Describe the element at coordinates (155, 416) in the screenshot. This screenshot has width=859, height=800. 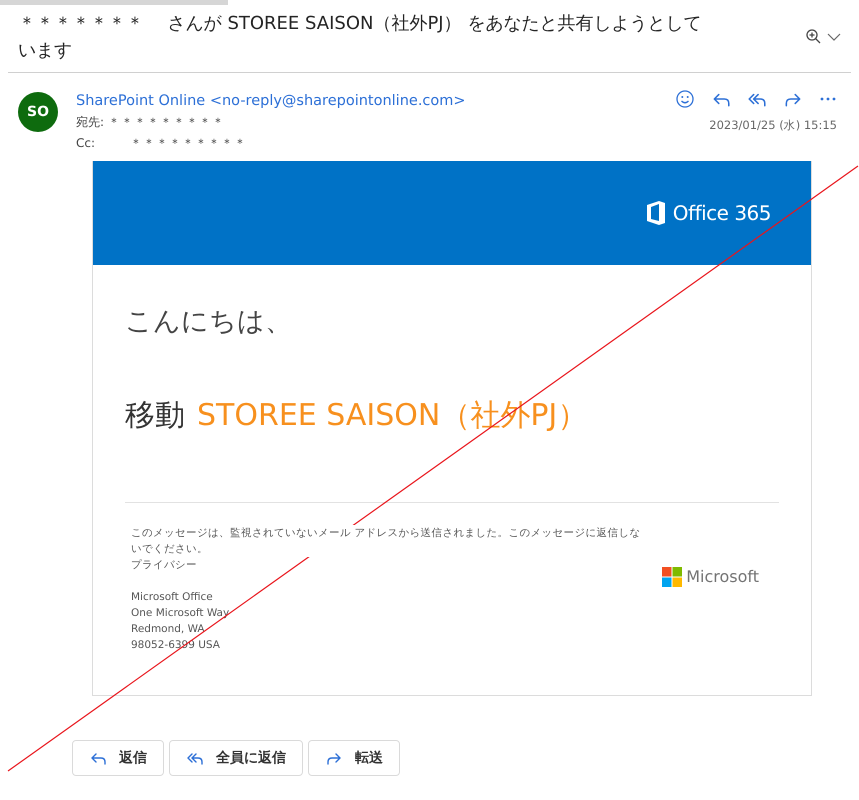
I see `action-text: 移動` at that location.